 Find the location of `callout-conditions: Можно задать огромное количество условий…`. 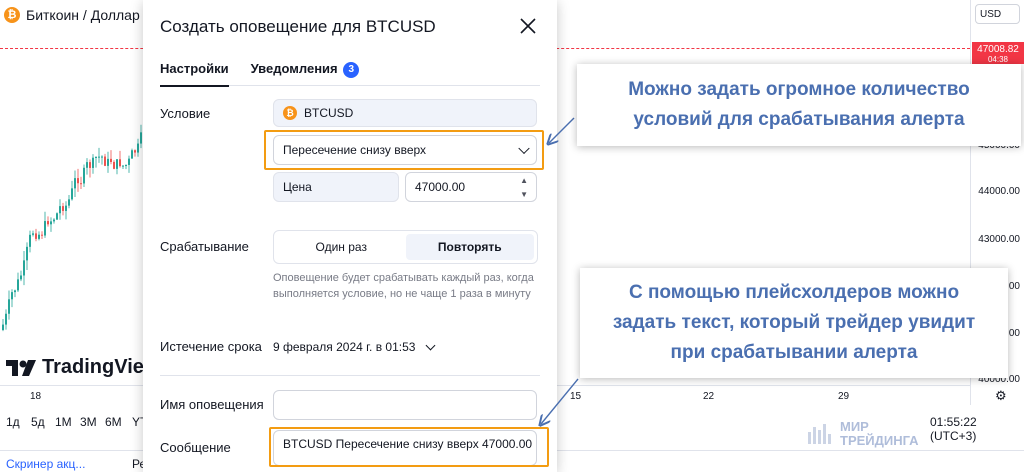

callout-conditions: Можно задать огромное количество условий… is located at coordinates (799, 105).